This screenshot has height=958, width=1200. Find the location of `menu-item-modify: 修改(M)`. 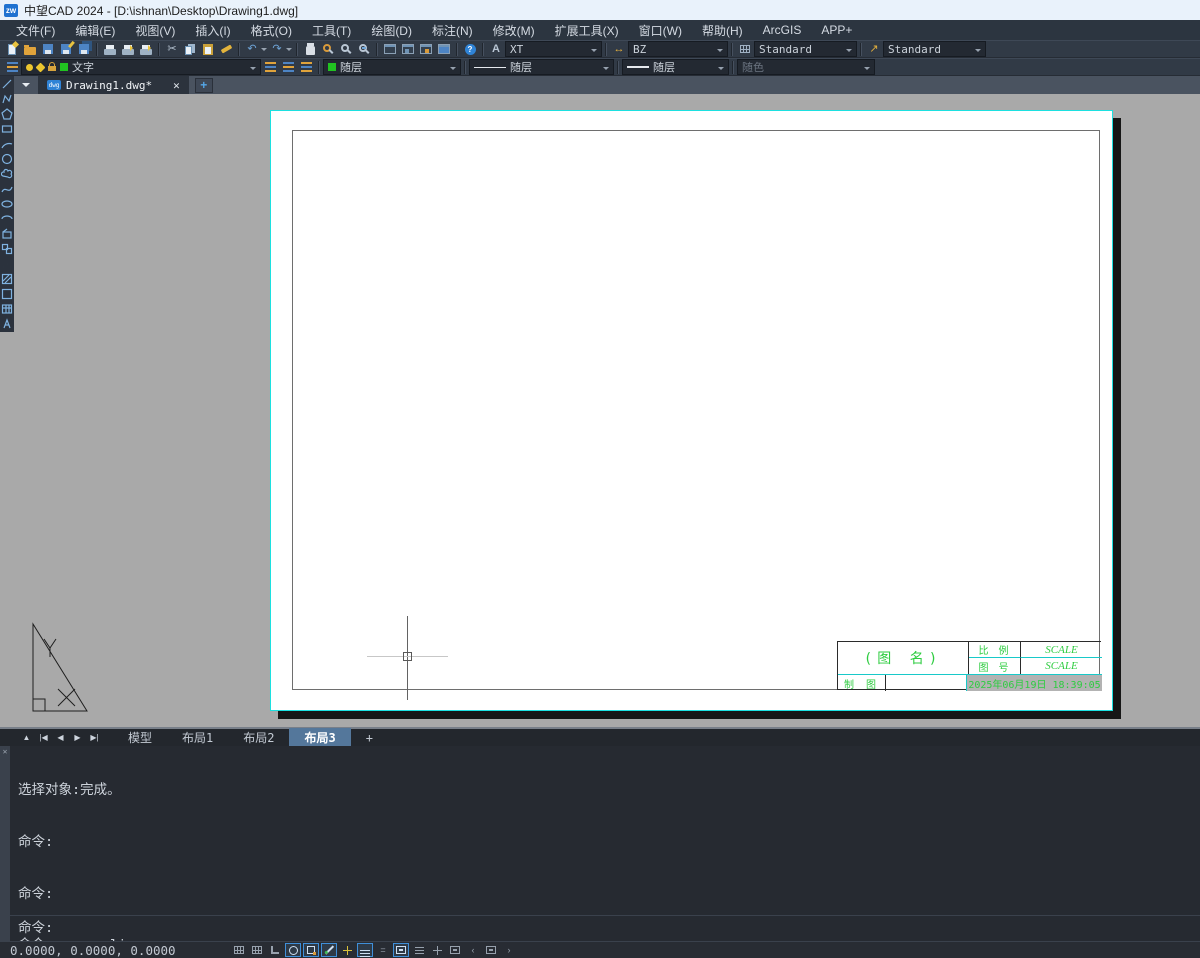

menu-item-modify: 修改(M) is located at coordinates (514, 30).